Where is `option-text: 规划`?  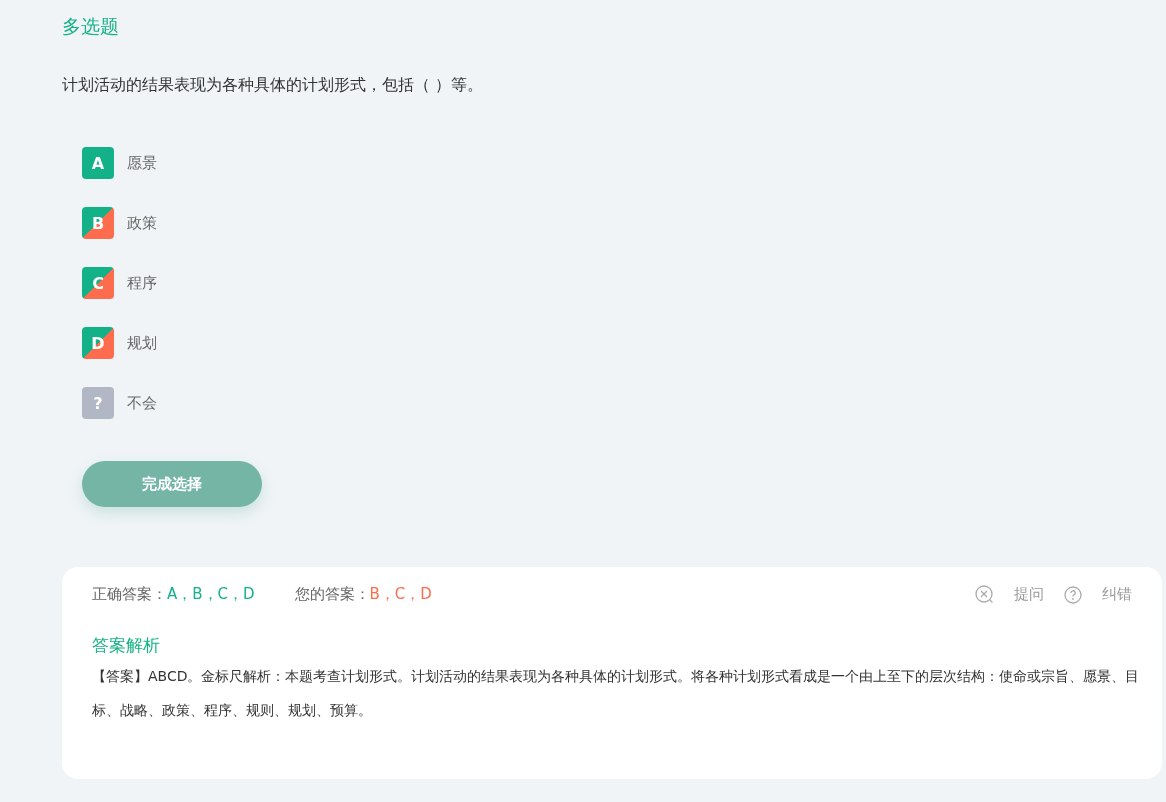
option-text: 规划 is located at coordinates (142, 343).